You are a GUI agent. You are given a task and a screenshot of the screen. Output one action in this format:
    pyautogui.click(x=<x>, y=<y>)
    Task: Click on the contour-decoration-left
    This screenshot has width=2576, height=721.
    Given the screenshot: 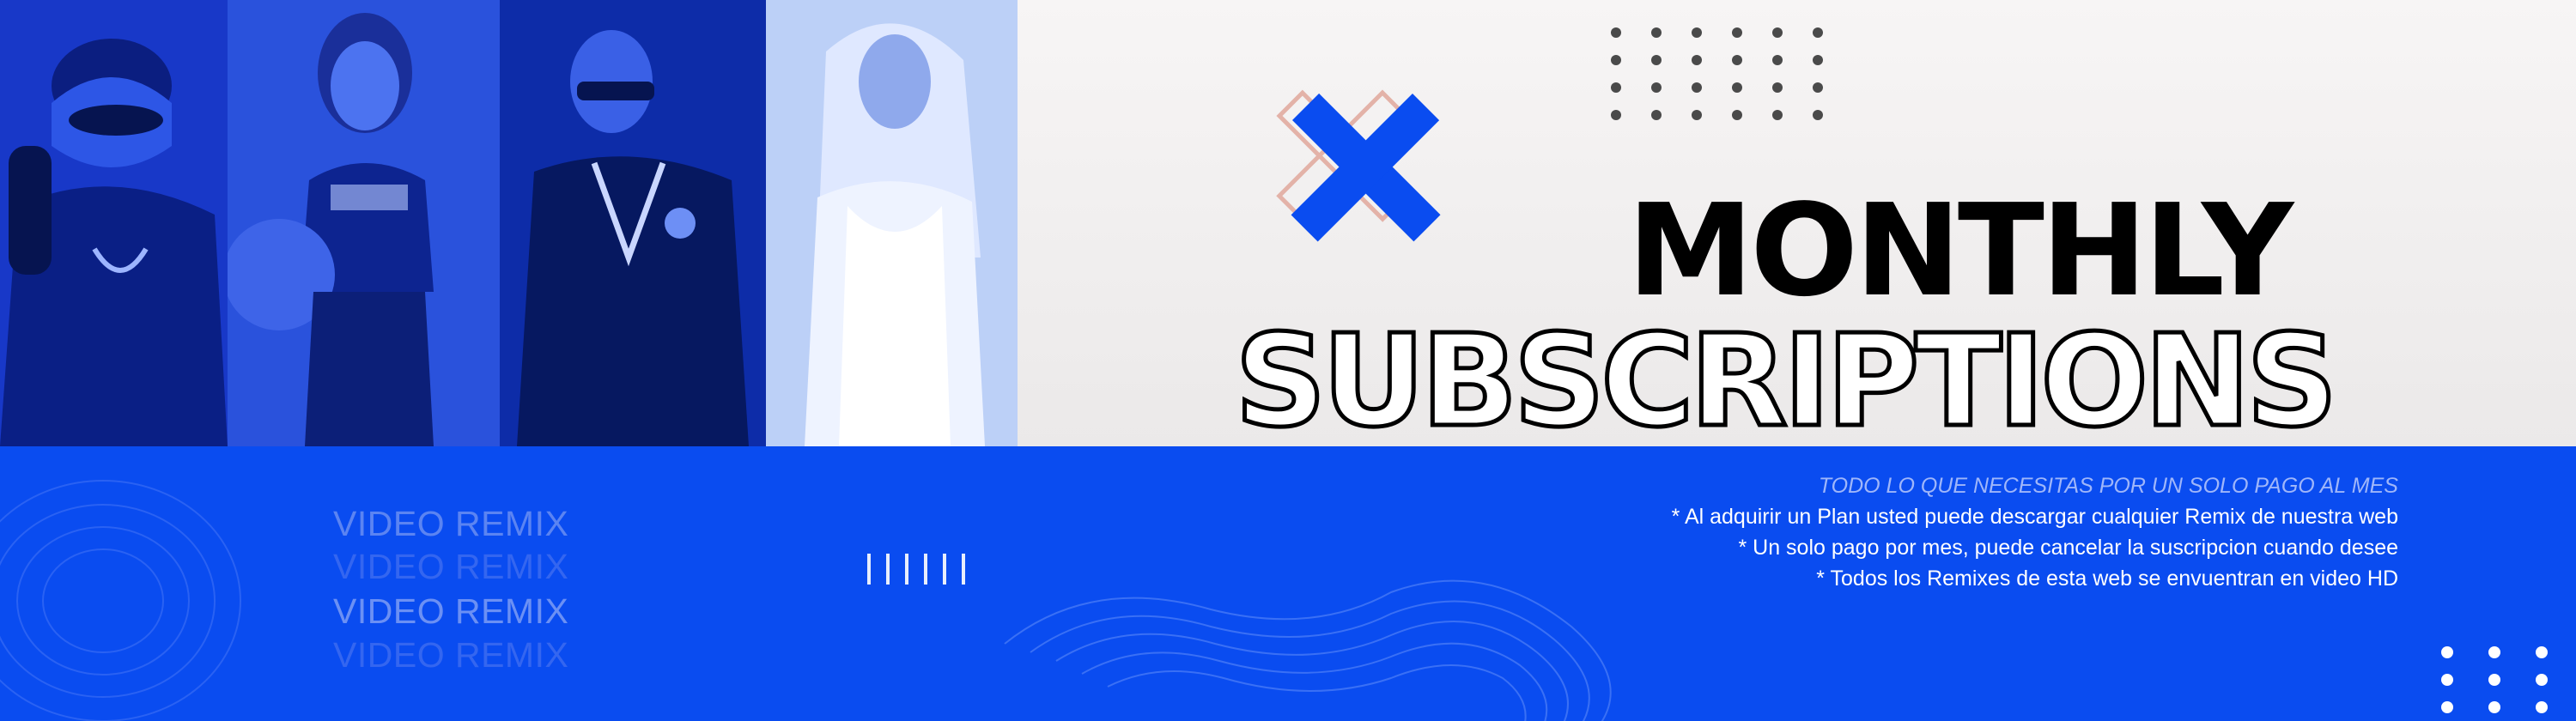 What is the action you would take?
    pyautogui.click(x=121, y=600)
    